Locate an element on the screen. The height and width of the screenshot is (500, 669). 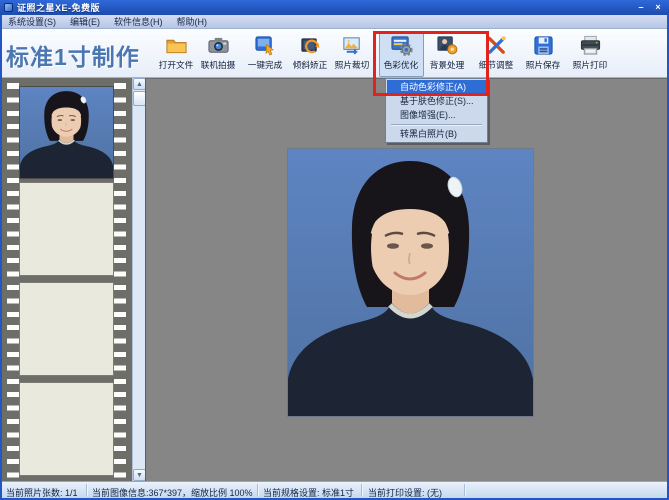
filmstrip-scrollbar: ▲ ▼ is located at coordinates (139, 279).